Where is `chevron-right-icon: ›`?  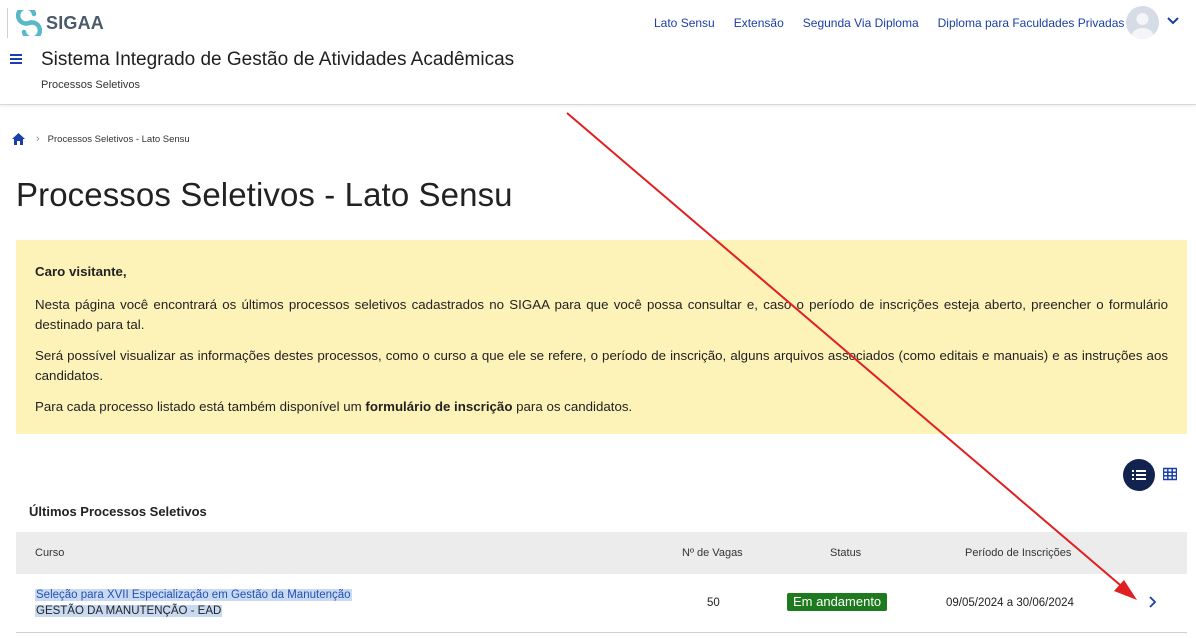 chevron-right-icon: › is located at coordinates (38, 139).